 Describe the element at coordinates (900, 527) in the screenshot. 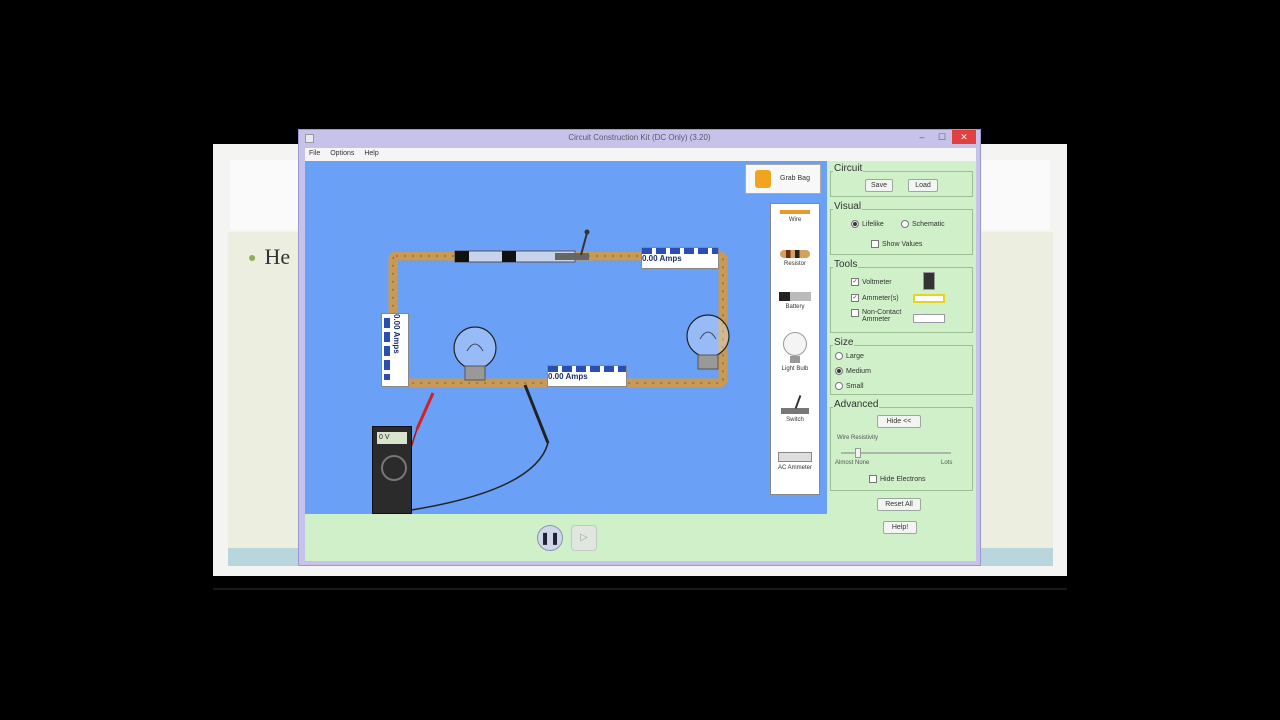

I see `help-button: Help!` at that location.